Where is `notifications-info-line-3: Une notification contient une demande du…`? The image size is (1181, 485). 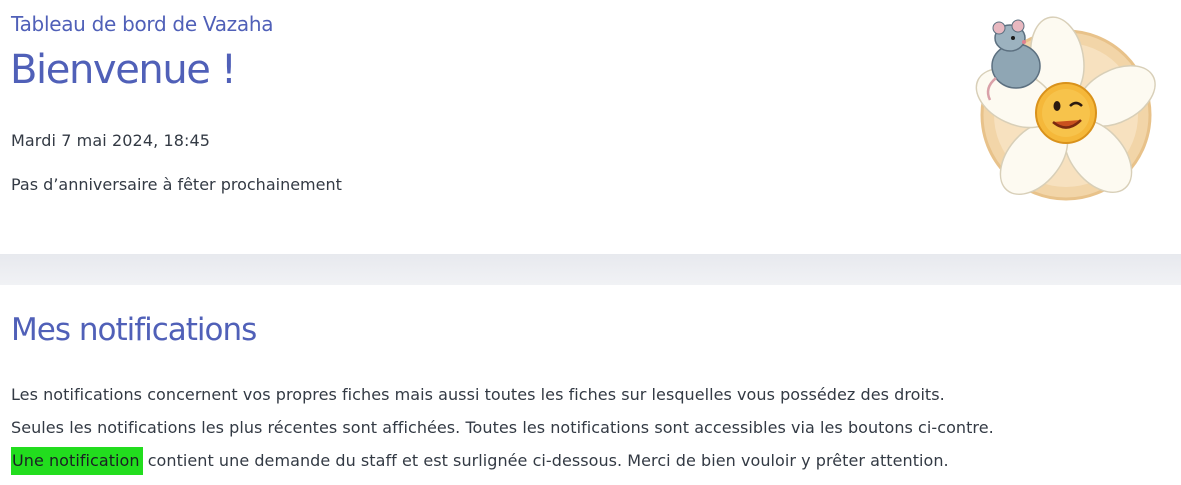
notifications-info-line-3: Une notification contient une demande du… is located at coordinates (480, 461).